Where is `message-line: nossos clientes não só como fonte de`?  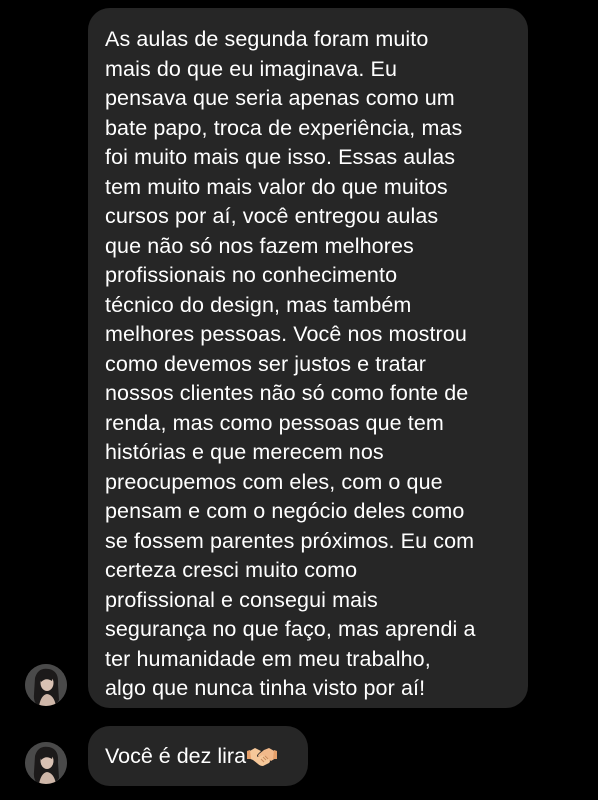 message-line: nossos clientes não só como fonte de is located at coordinates (287, 393).